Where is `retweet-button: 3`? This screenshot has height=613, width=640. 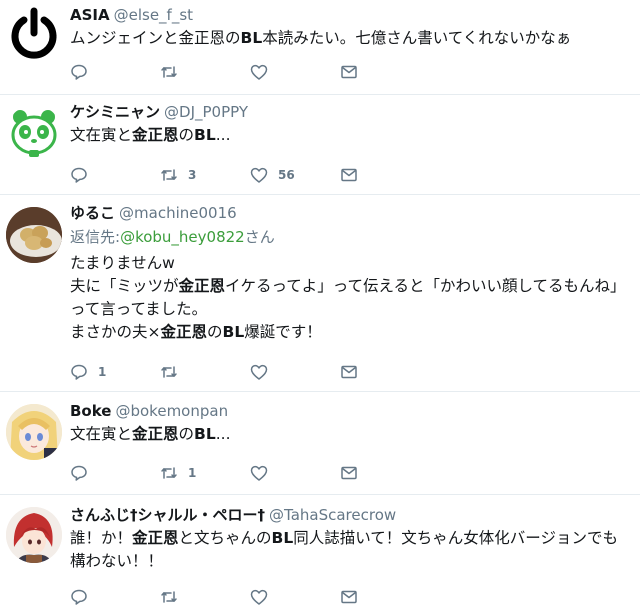 retweet-button: 3 is located at coordinates (205, 175).